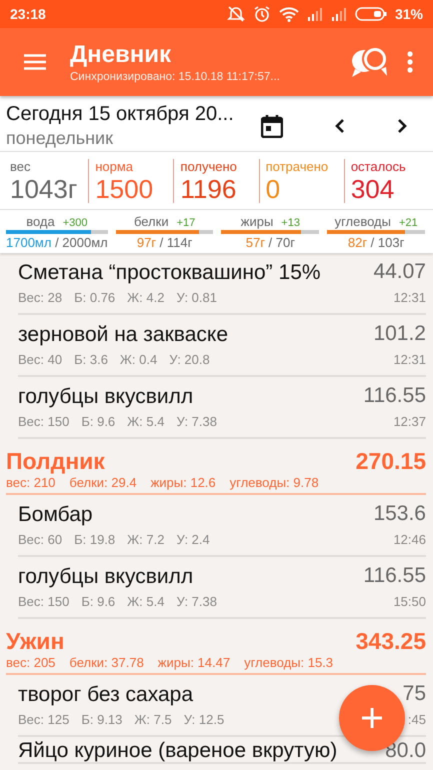 The width and height of the screenshot is (433, 770). I want to click on chevron-right-icon, so click(402, 126).